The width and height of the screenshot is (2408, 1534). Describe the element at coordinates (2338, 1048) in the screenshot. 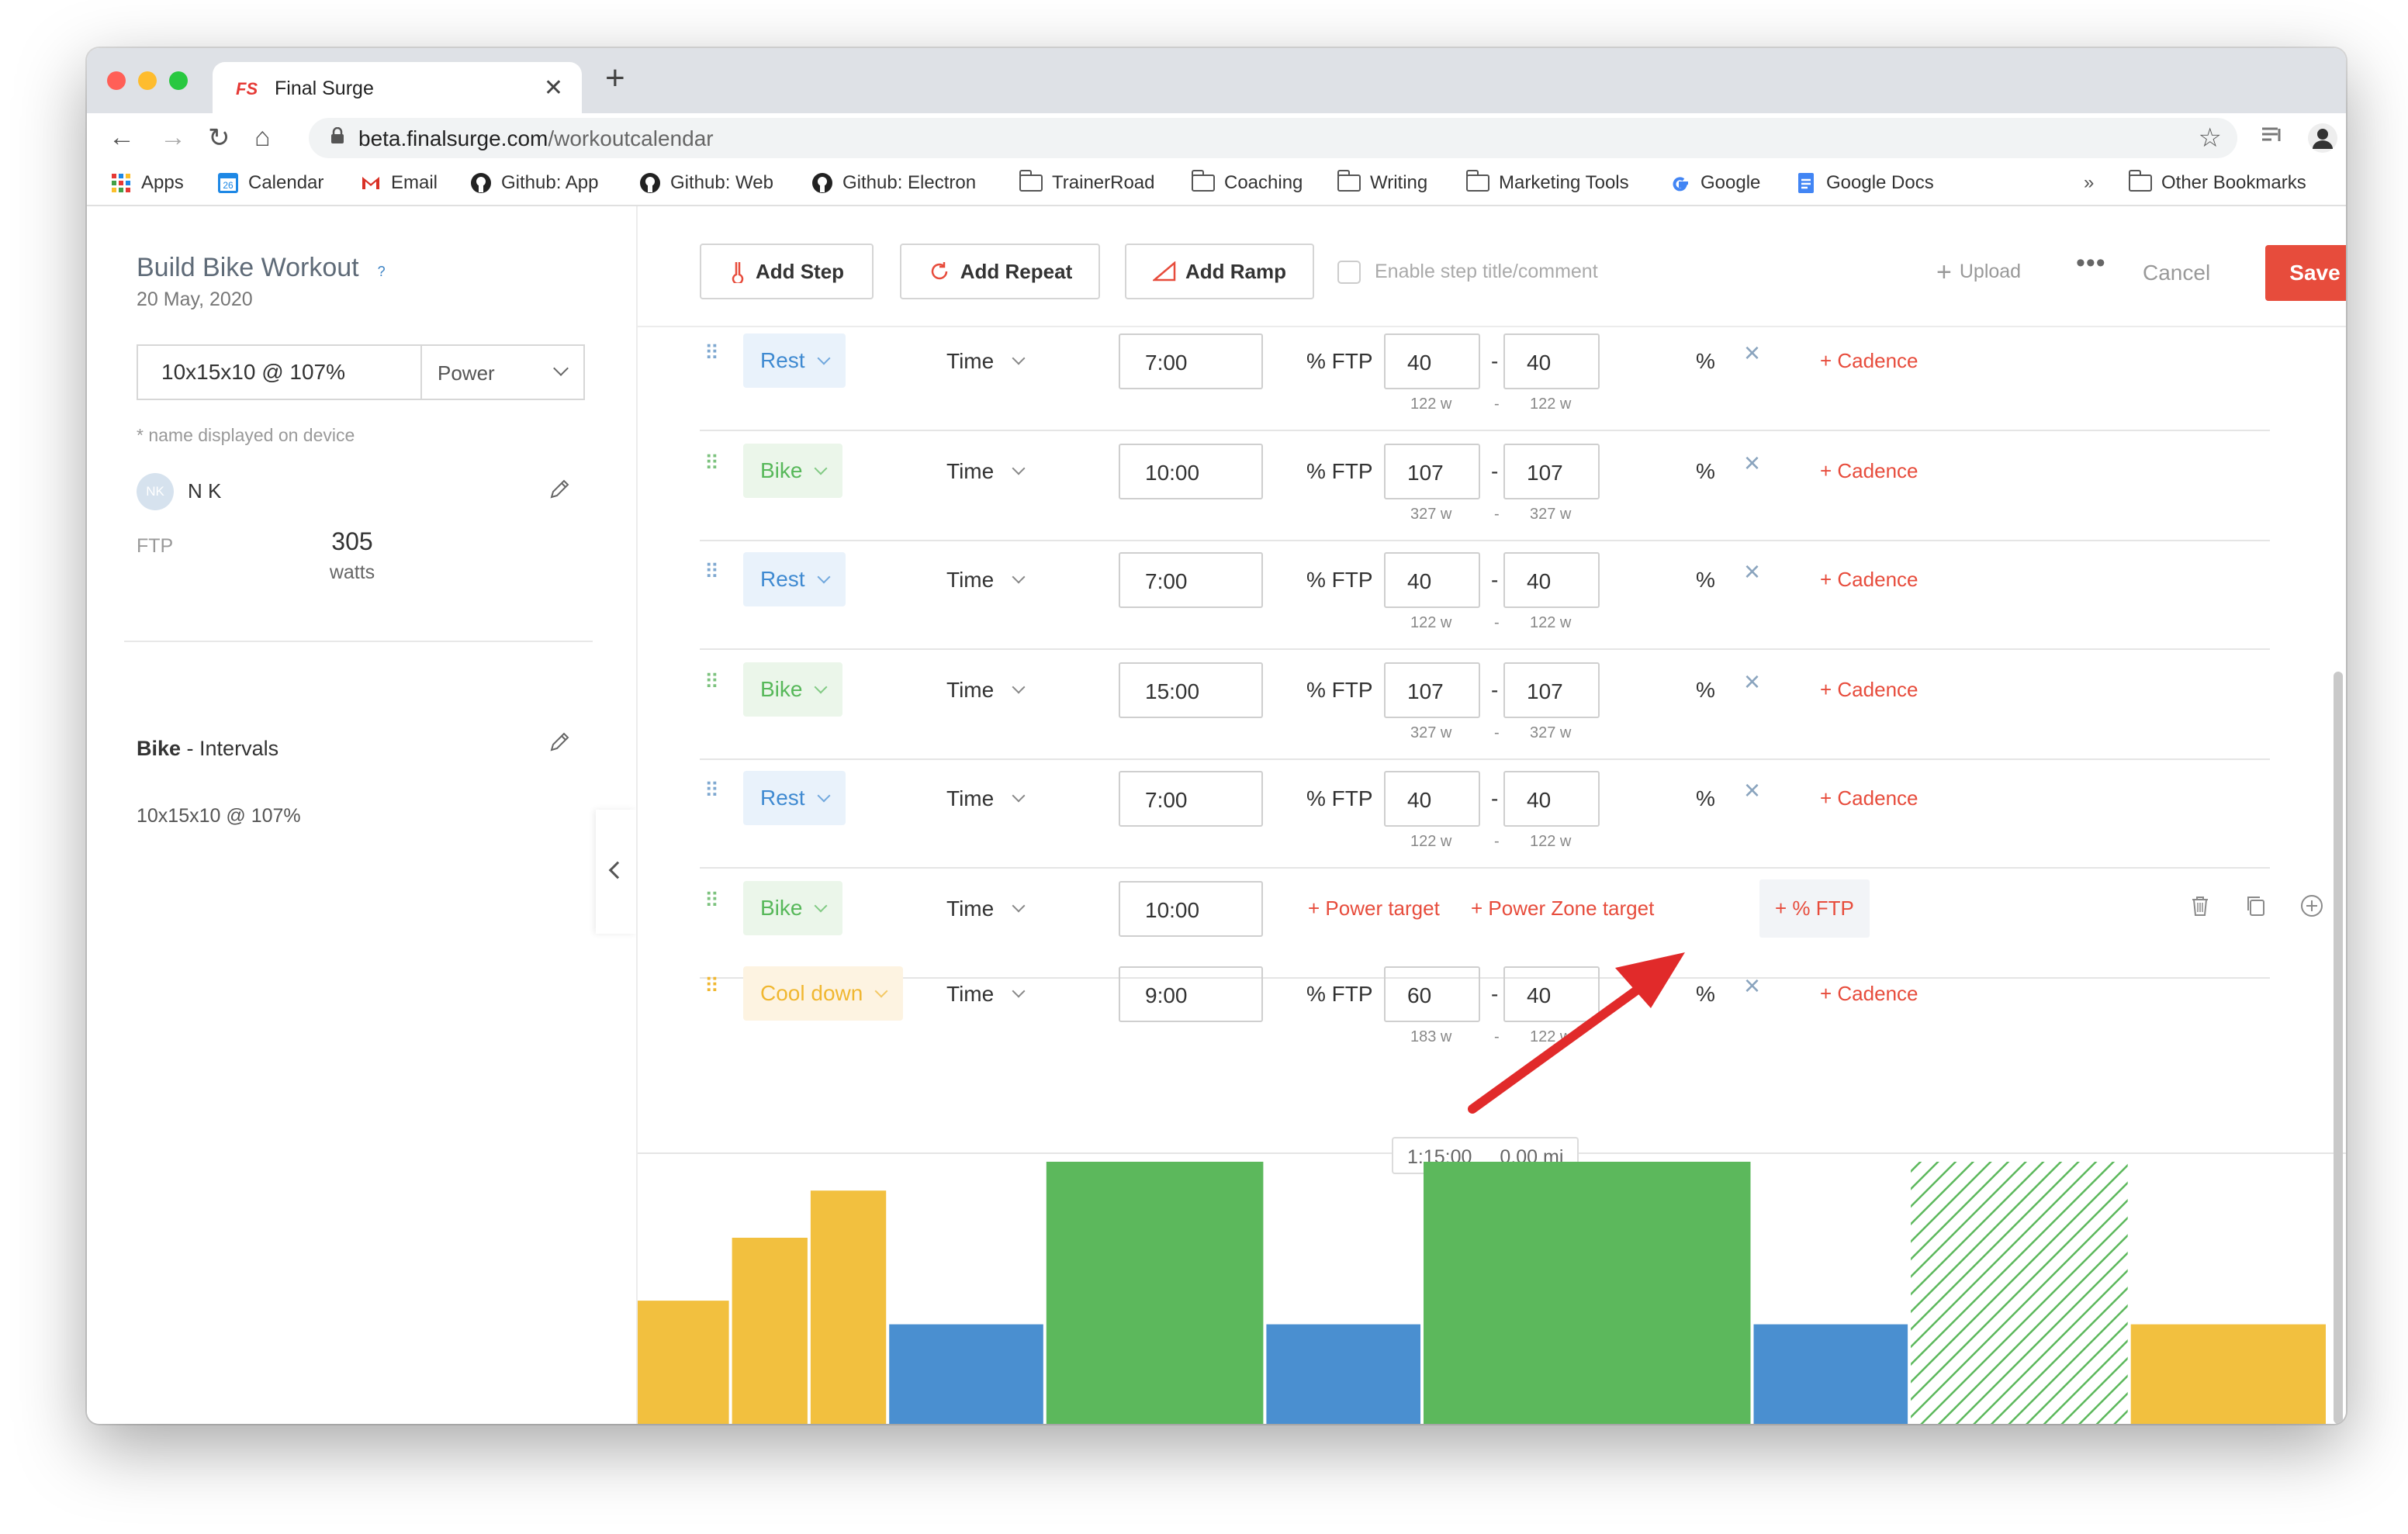

I see `vertical-scrollbar` at that location.